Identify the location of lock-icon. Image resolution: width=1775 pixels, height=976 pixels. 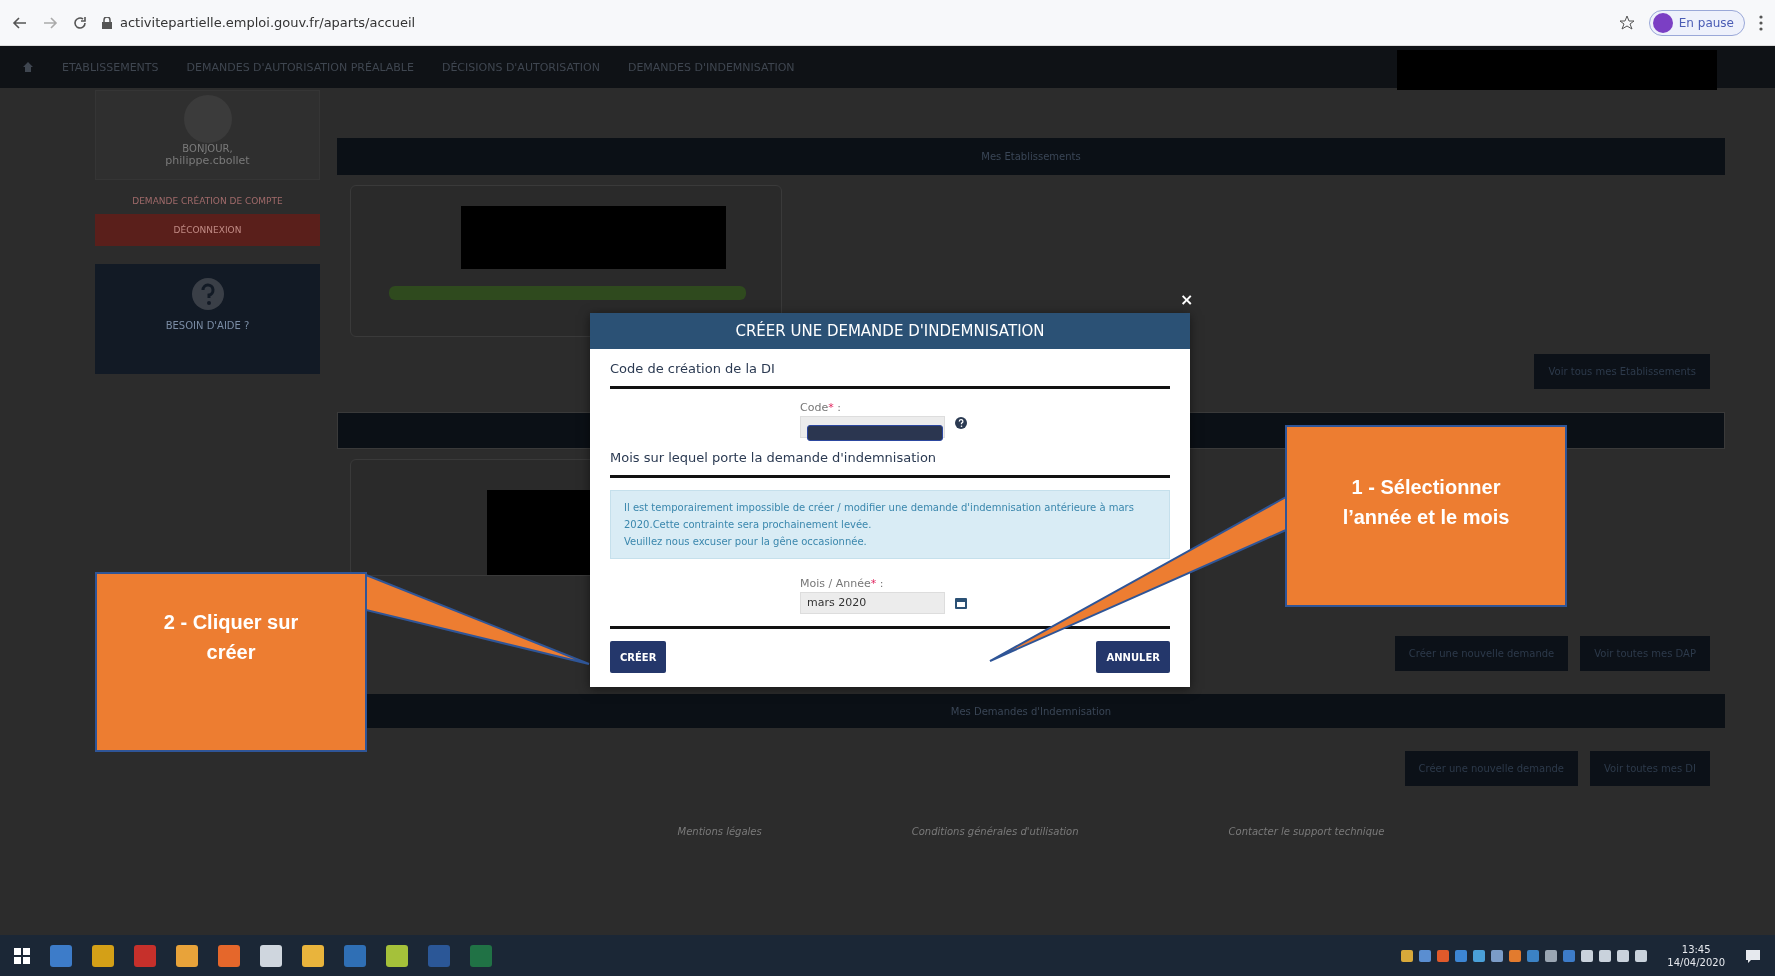
(107, 22).